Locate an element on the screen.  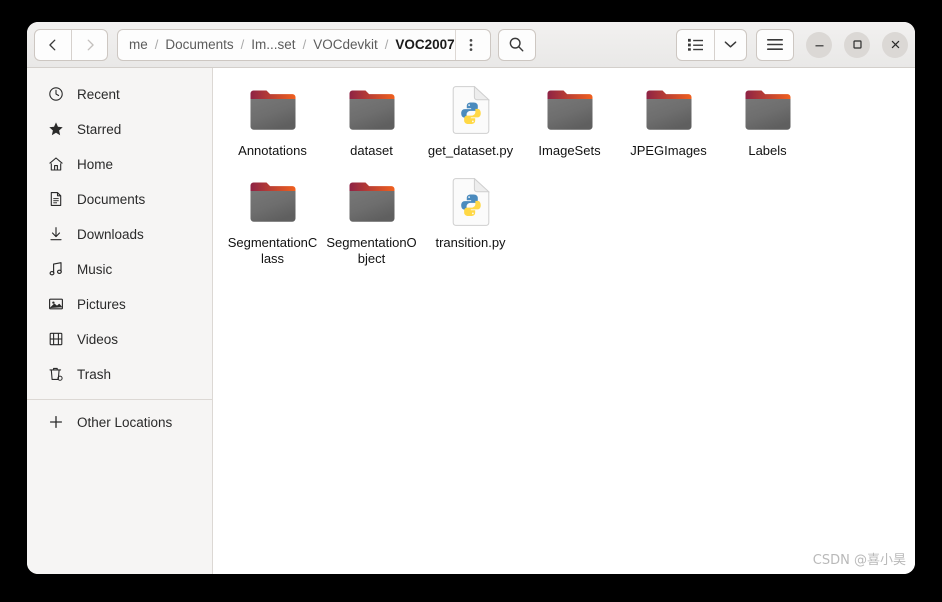
breadcrumb-item-2: Im...set is located at coordinates (273, 44).